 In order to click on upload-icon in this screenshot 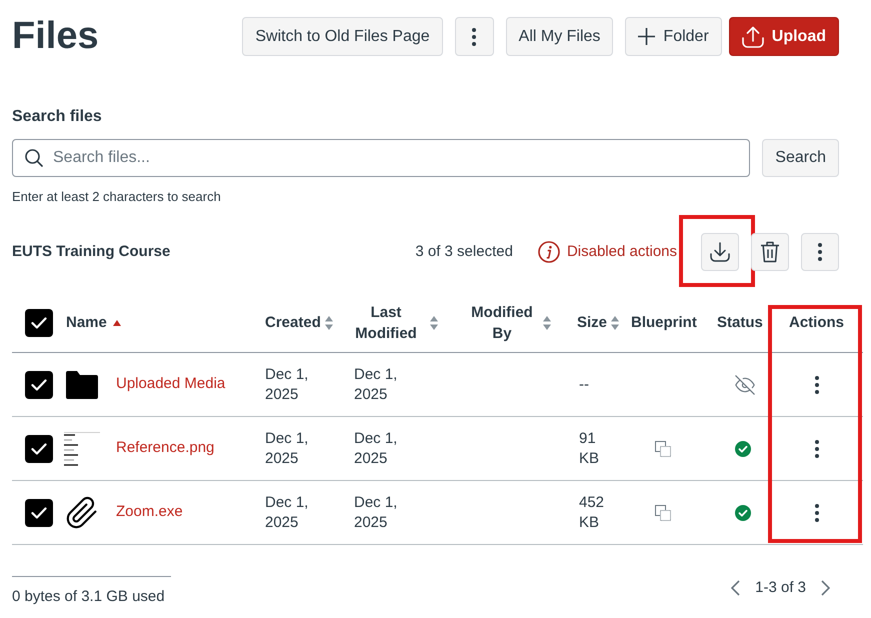, I will do `click(753, 37)`.